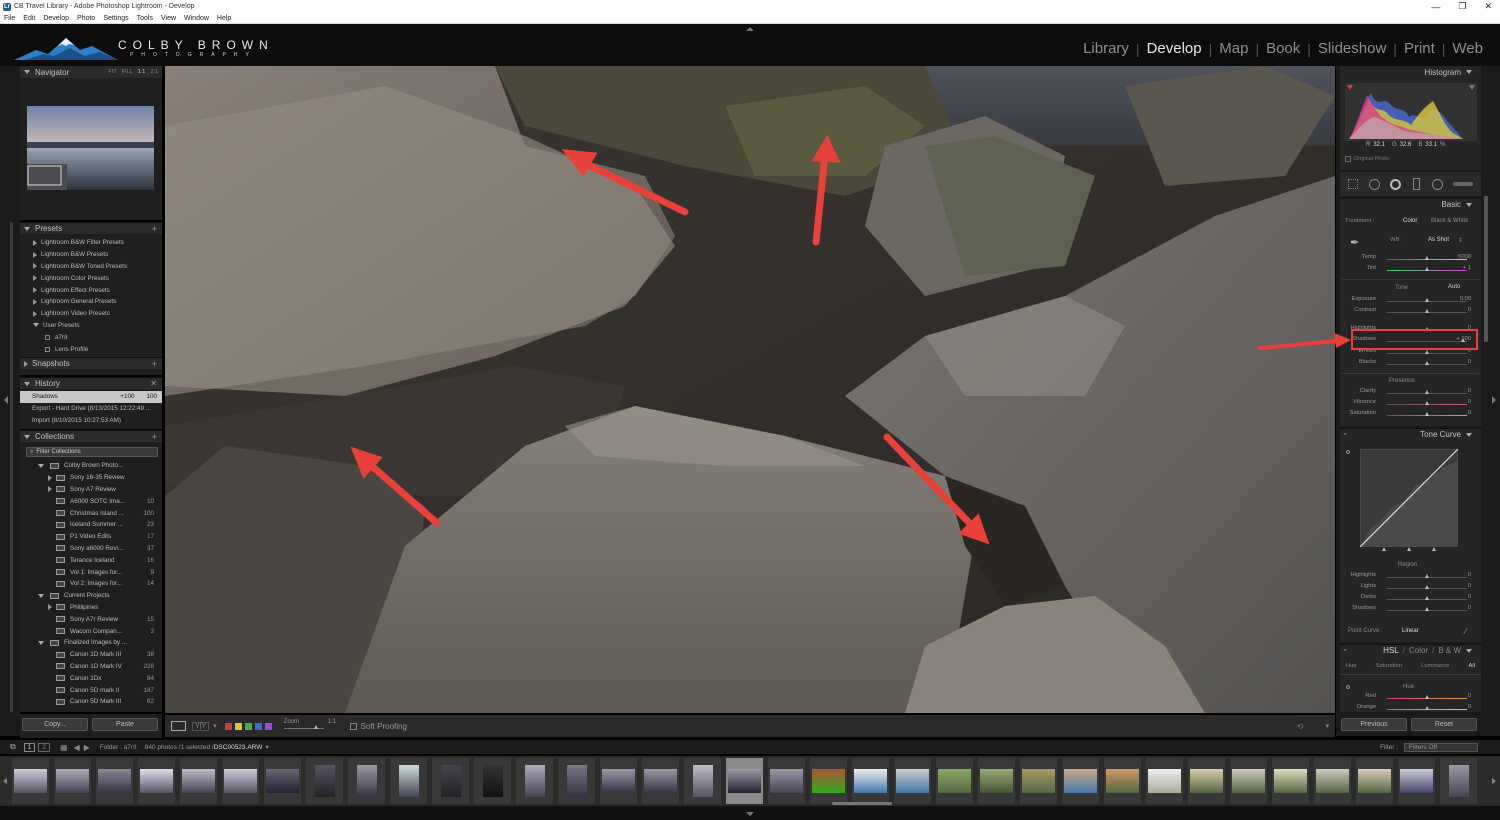 The height and width of the screenshot is (820, 1500). I want to click on tone-curve-header: ▪ Tone Curve, so click(1410, 434).